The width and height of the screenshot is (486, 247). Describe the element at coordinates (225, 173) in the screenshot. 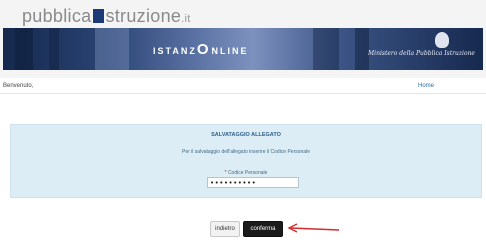

I see `required-mark: *` at that location.